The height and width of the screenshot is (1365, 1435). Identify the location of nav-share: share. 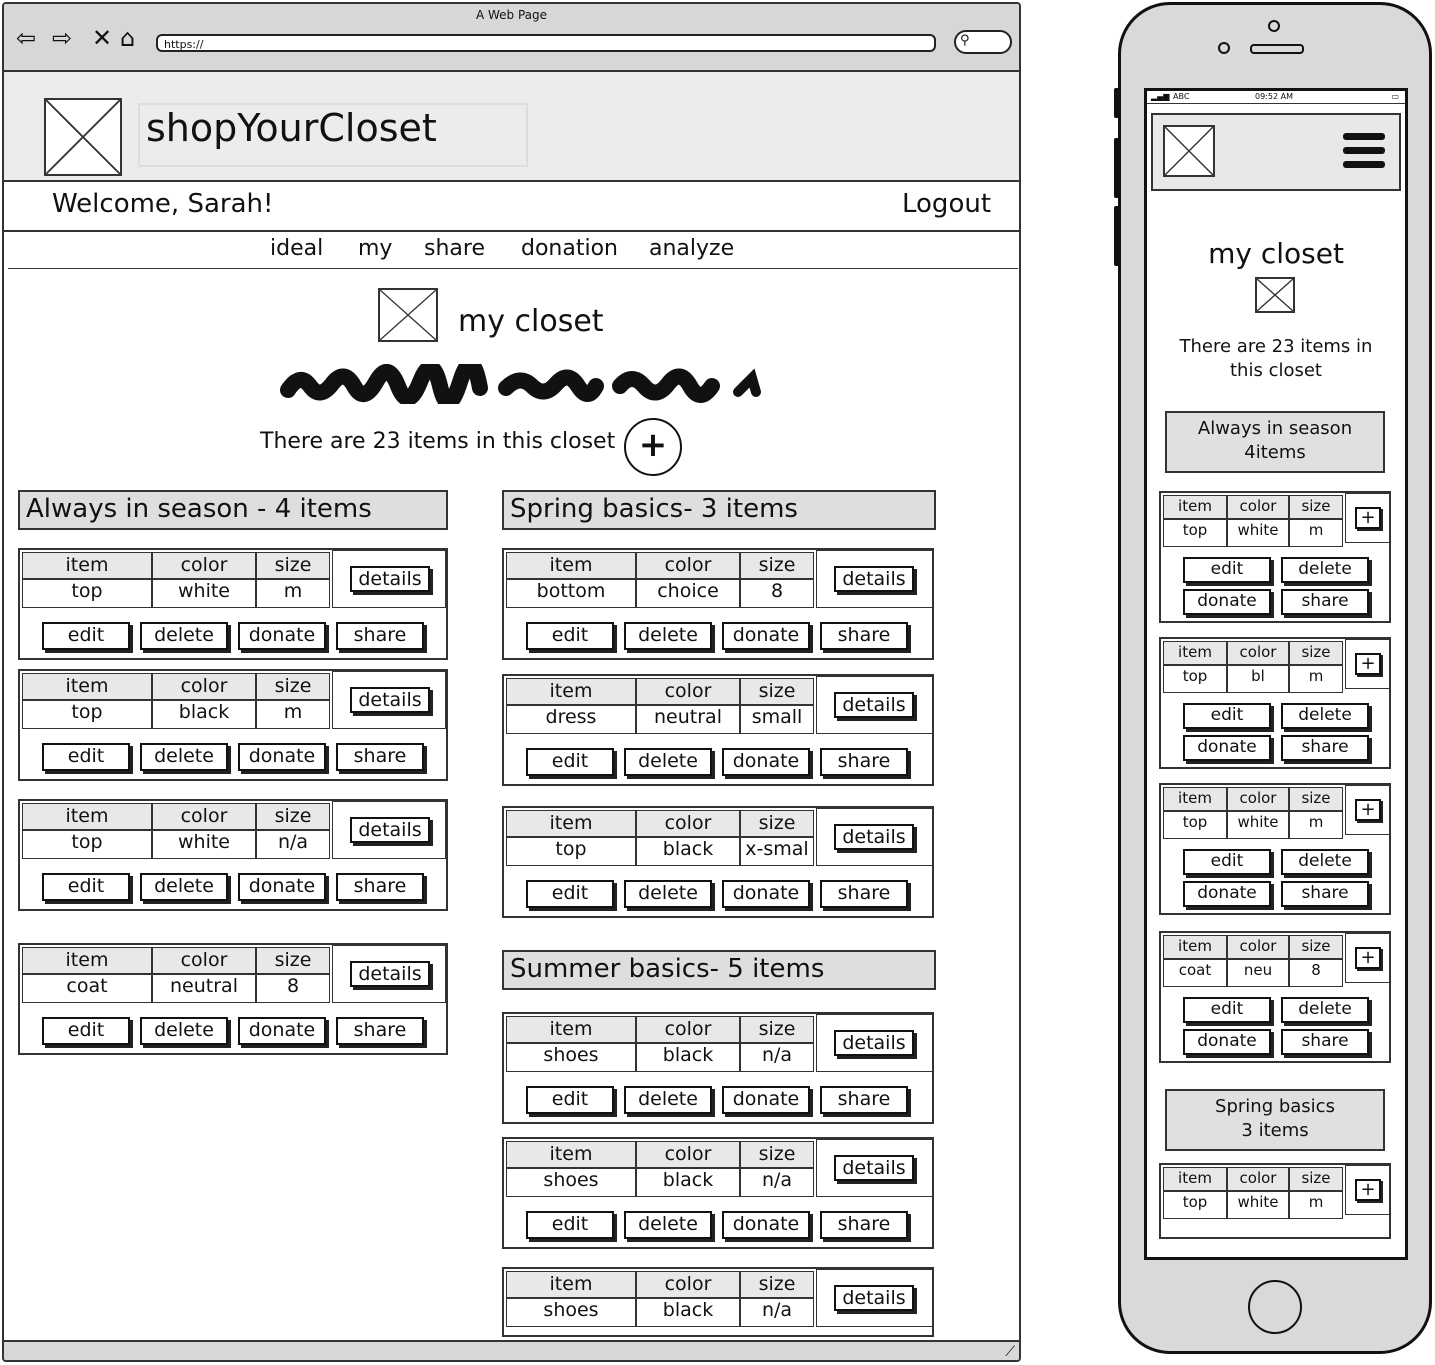
(454, 248).